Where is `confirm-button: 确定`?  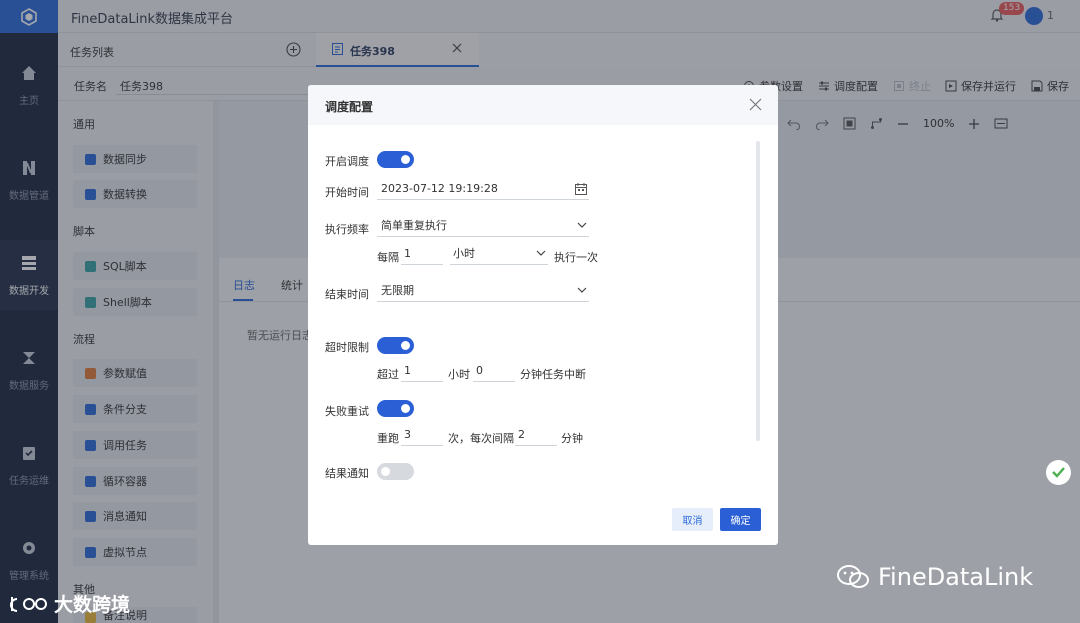
confirm-button: 确定 is located at coordinates (740, 519).